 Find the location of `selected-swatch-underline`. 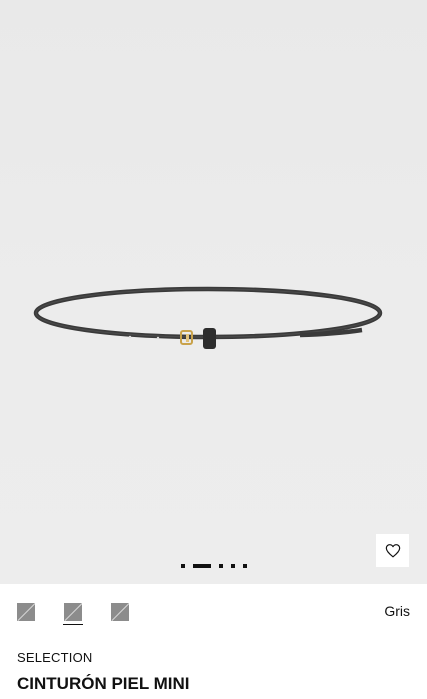

selected-swatch-underline is located at coordinates (73, 624).